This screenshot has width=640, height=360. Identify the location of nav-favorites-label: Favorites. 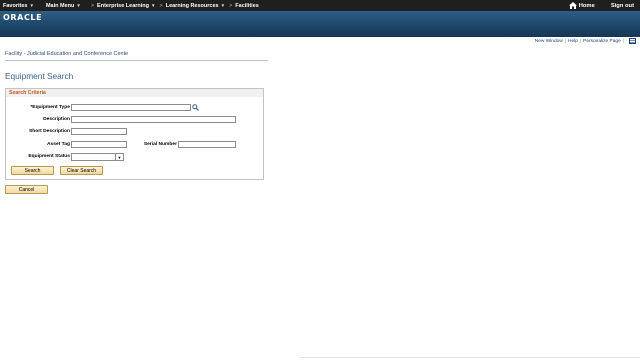
(15, 5).